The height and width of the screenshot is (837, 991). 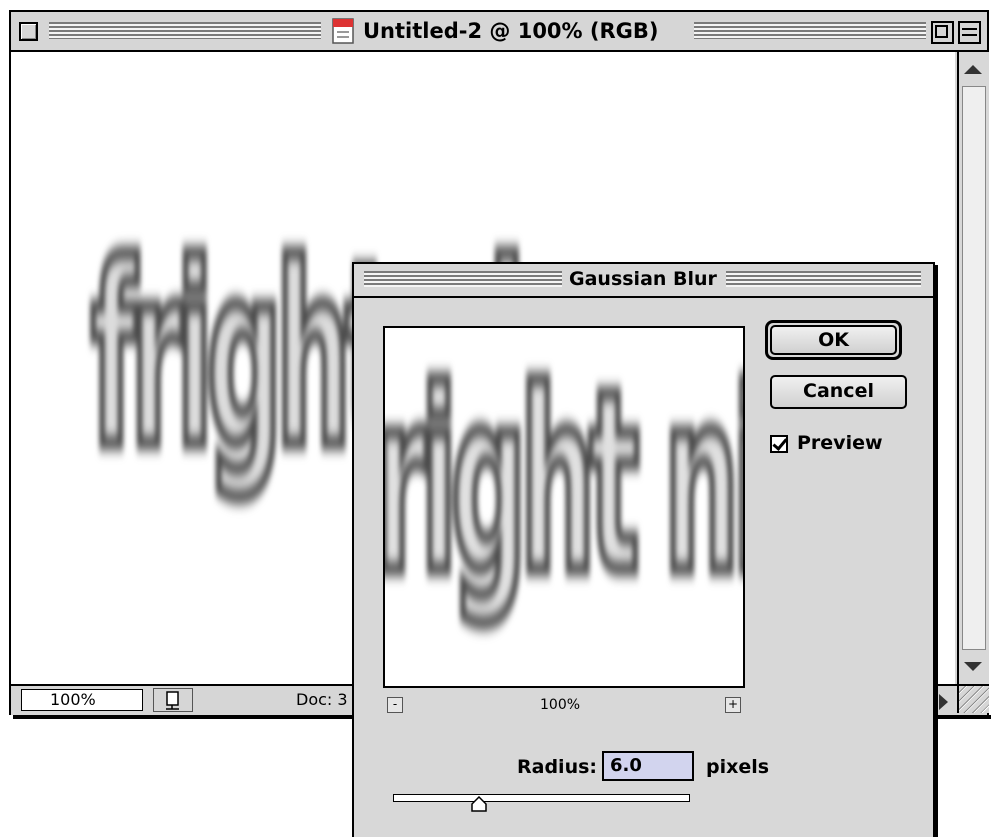 I want to click on document-titlebar: Untitled-2 @ 100% (RGB), so click(x=499, y=32).